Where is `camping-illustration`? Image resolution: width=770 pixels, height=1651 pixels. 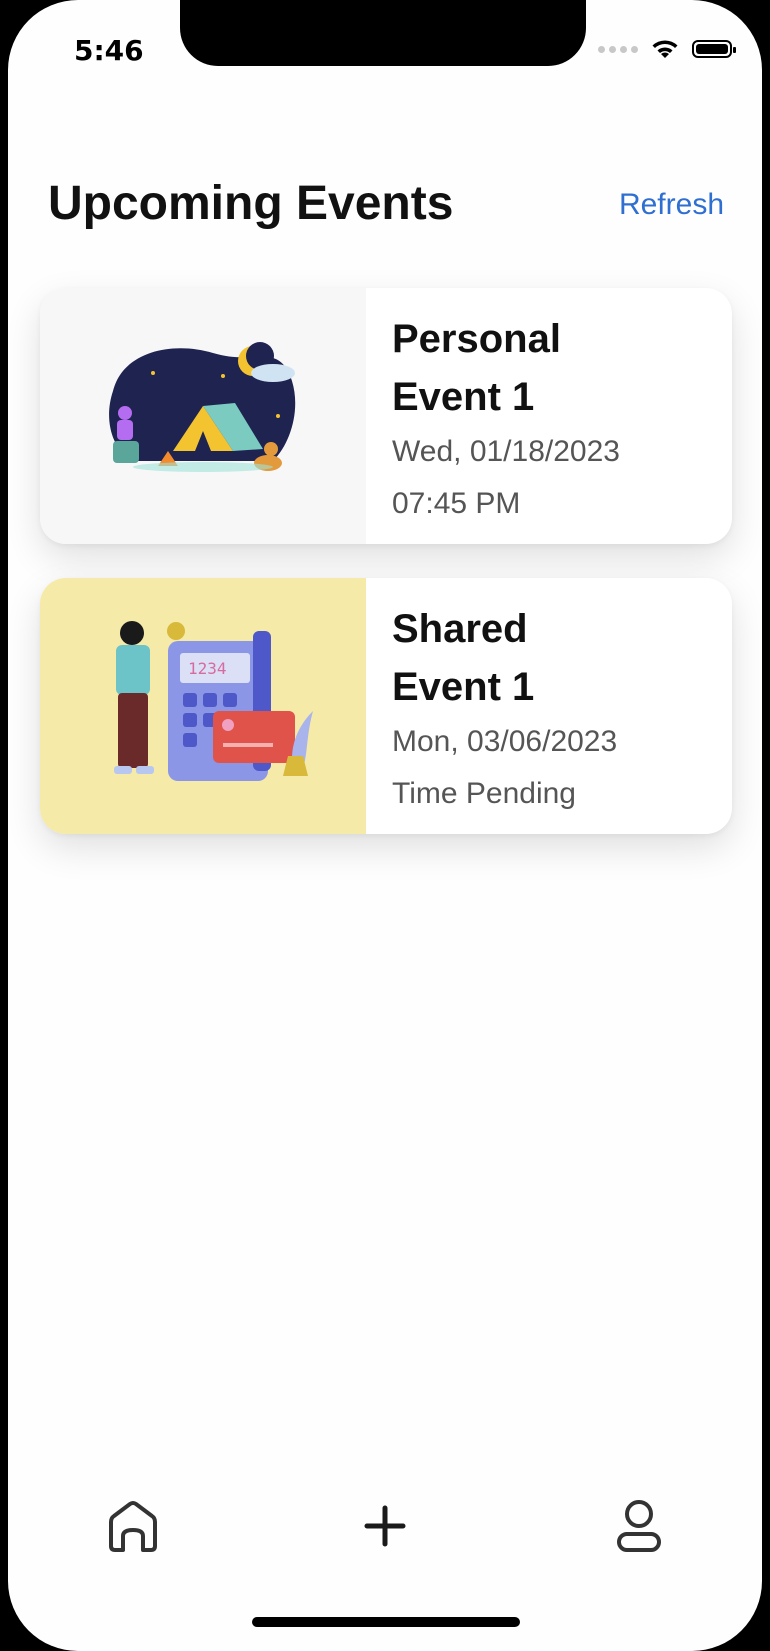
camping-illustration is located at coordinates (203, 416).